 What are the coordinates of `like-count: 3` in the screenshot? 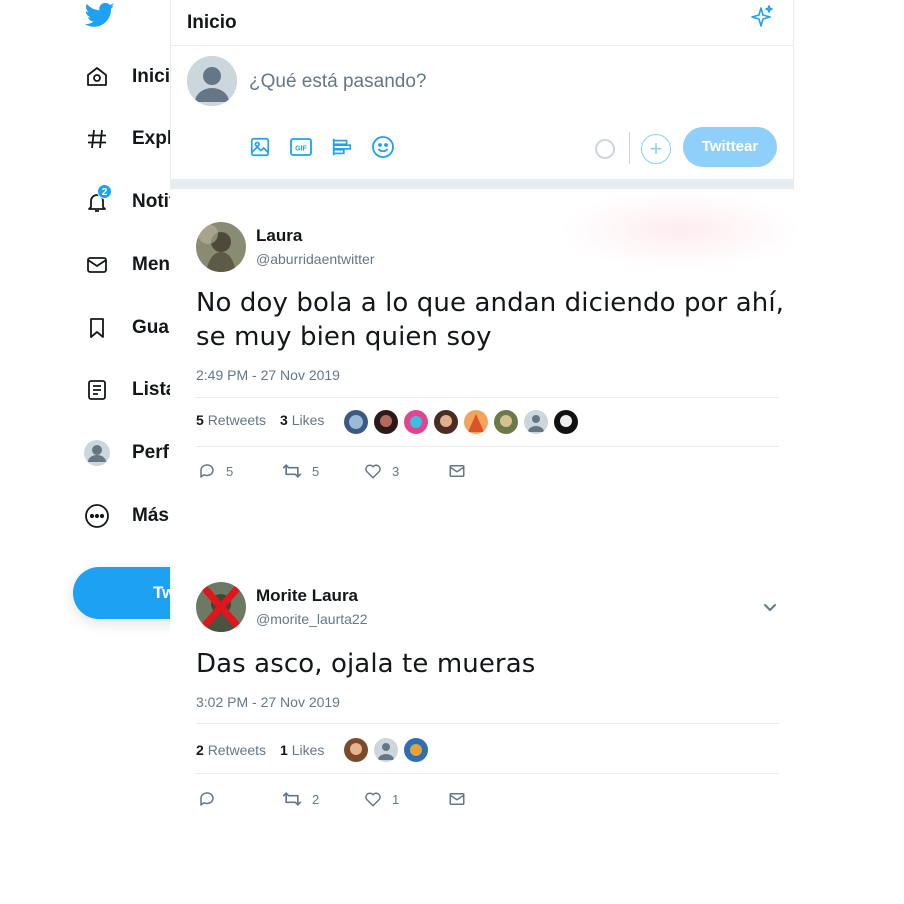 It's located at (396, 471).